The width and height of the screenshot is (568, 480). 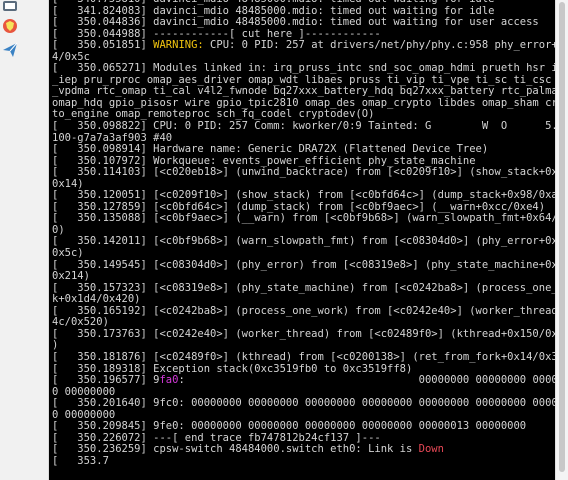 I want to click on log-text: [ 350.196577] 9, so click(x=106, y=380).